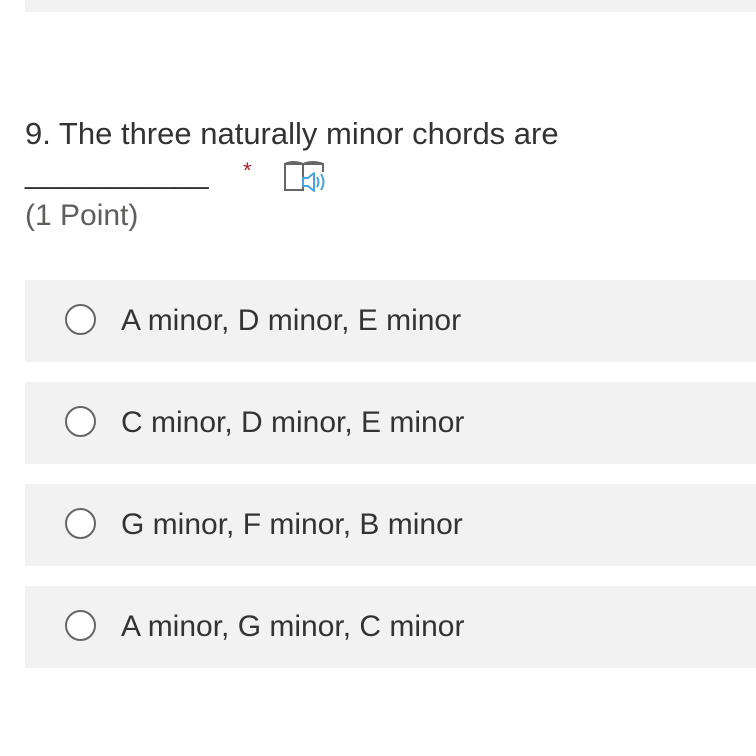 The width and height of the screenshot is (756, 756). I want to click on option-label: G minor, F minor, B minor, so click(292, 524).